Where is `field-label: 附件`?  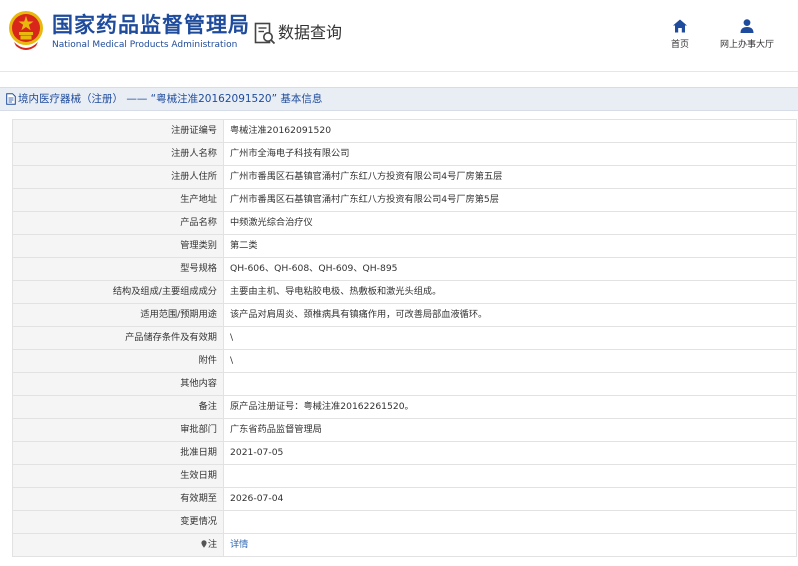 field-label: 附件 is located at coordinates (118, 361).